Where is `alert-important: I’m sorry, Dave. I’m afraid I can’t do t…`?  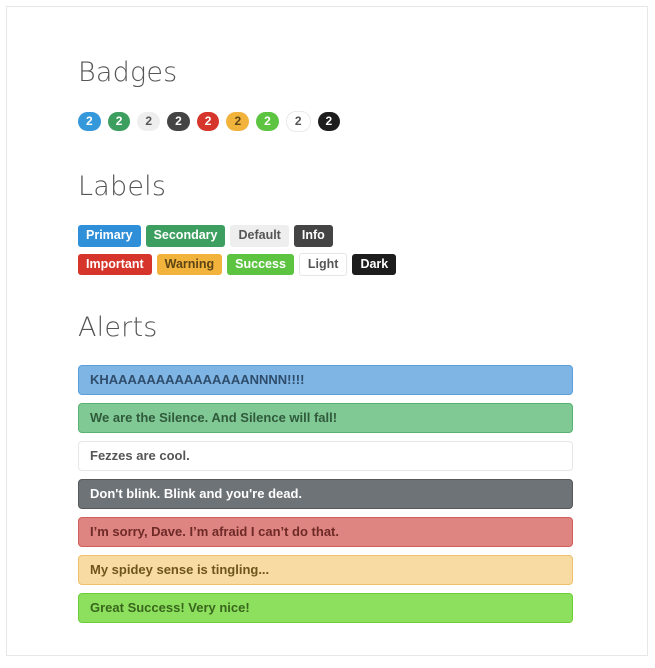
alert-important: I’m sorry, Dave. I’m afraid I can’t do t… is located at coordinates (325, 532).